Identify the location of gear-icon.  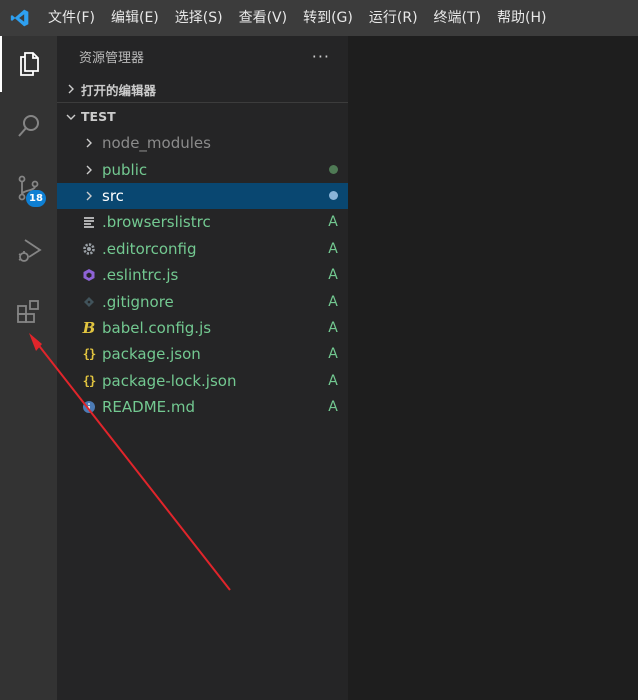
(89, 249).